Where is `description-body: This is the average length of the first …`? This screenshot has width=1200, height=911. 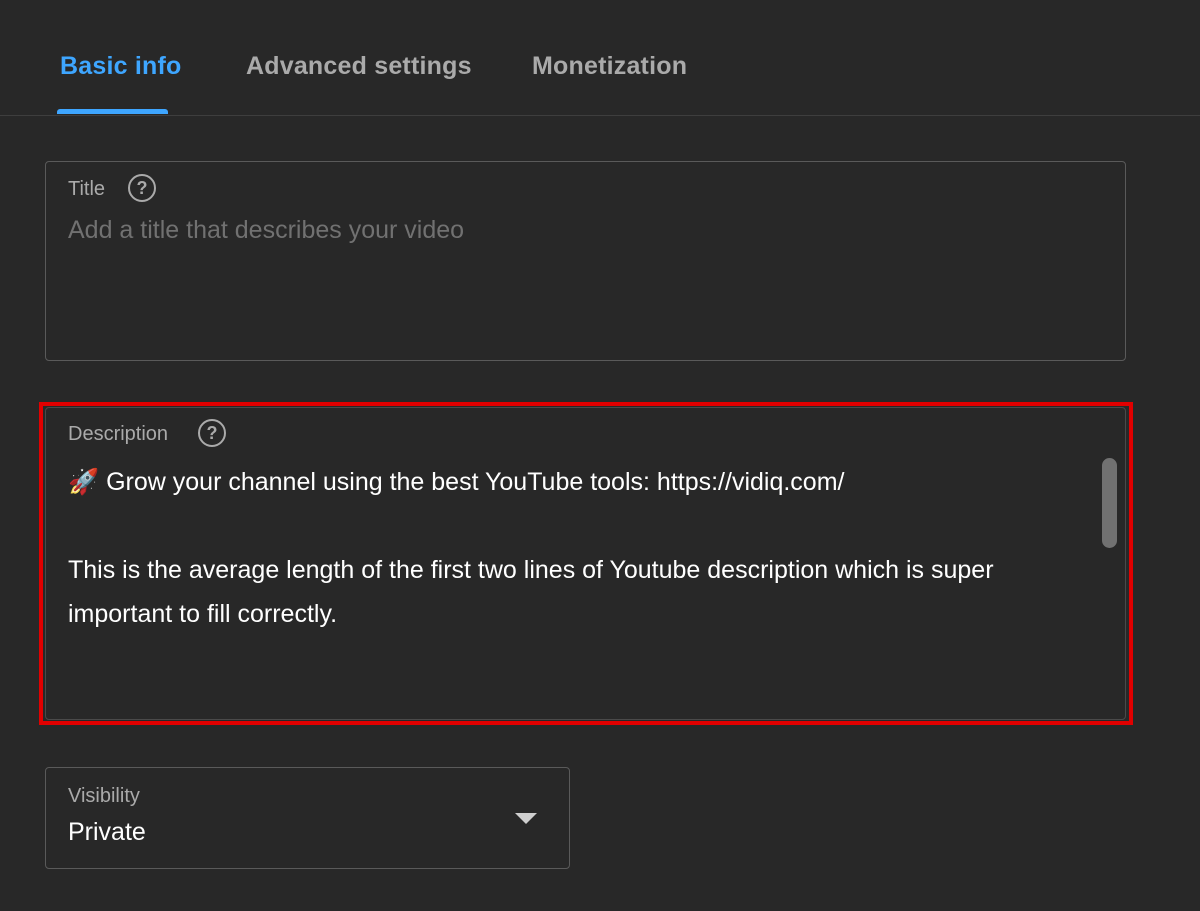 description-body: This is the average length of the first … is located at coordinates (534, 592).